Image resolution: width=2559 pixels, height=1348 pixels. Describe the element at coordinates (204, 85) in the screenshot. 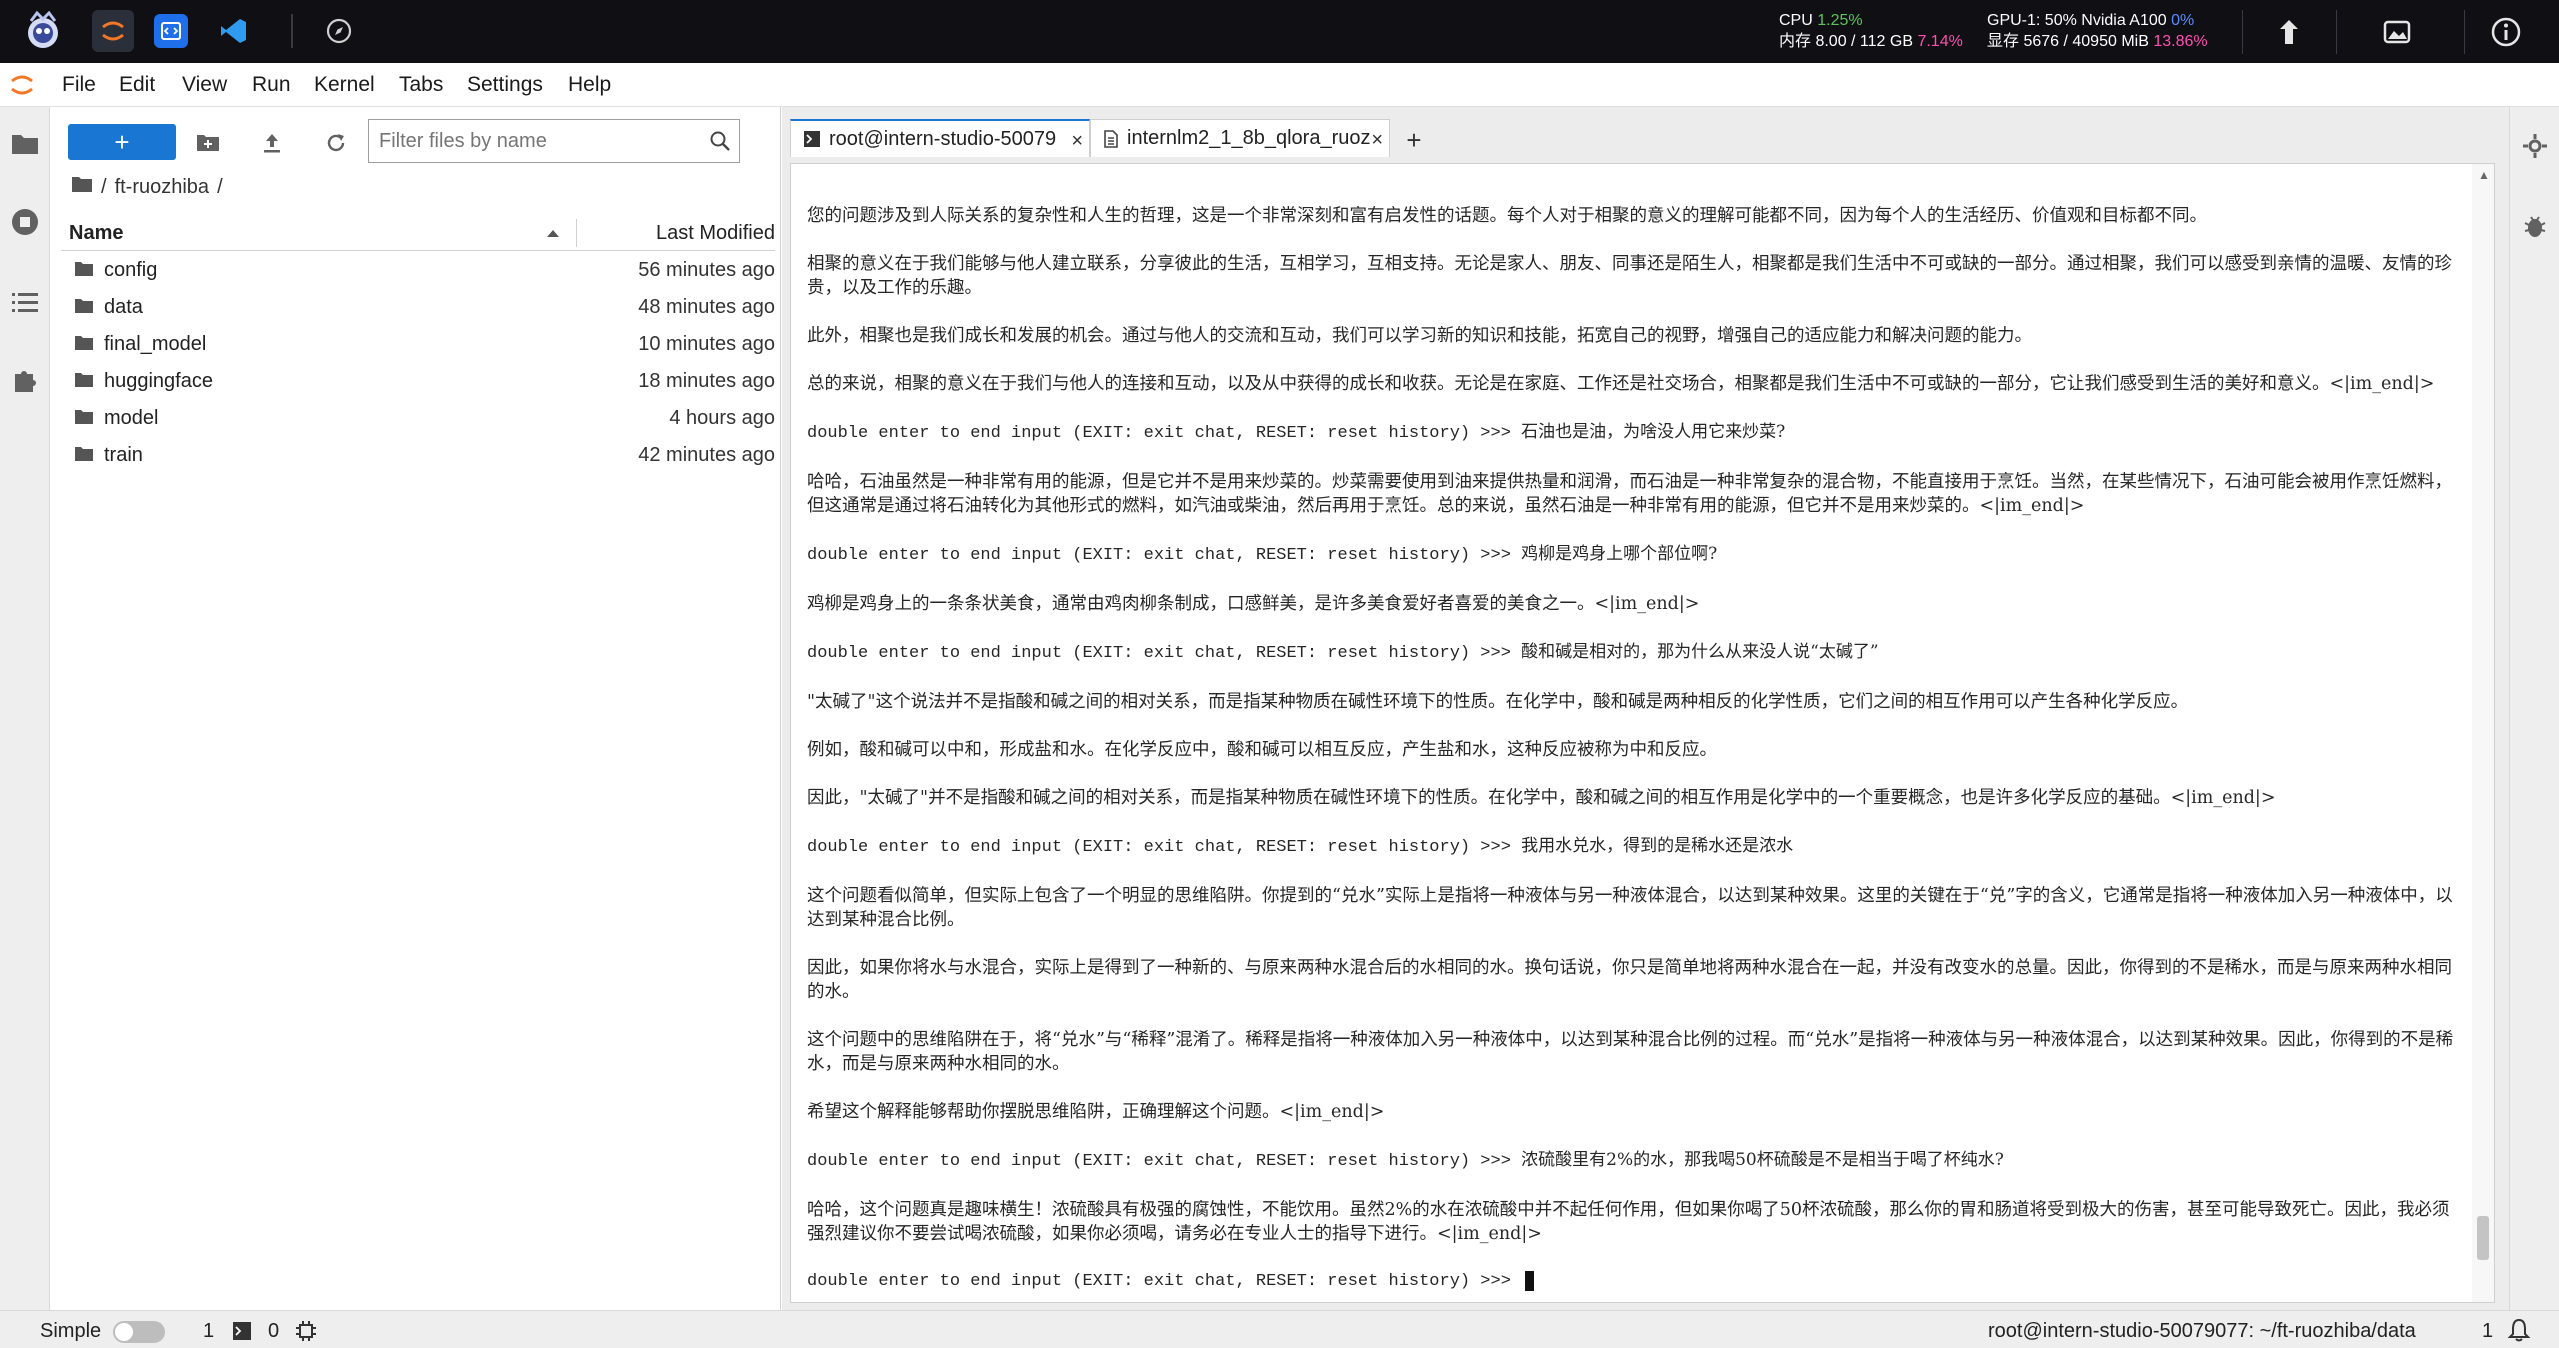

I see `menu-view: View` at that location.